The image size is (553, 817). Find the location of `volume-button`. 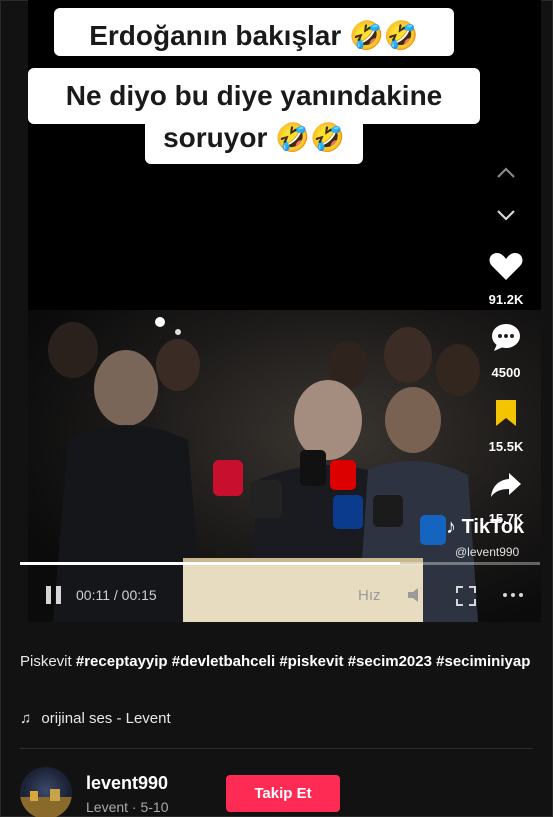

volume-button is located at coordinates (417, 597).